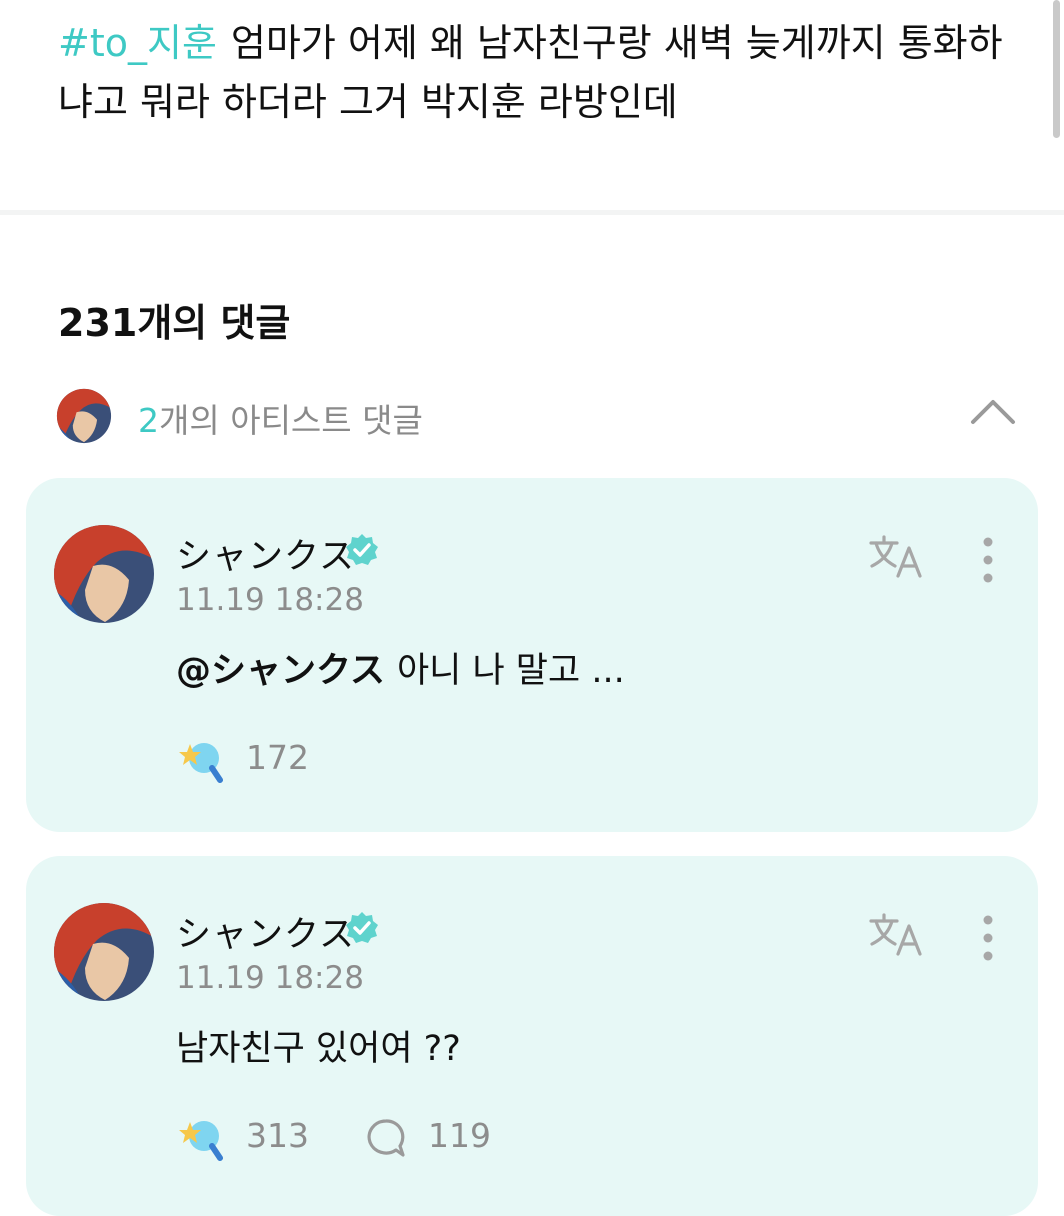  I want to click on mention: @シャンクス, so click(280, 671).